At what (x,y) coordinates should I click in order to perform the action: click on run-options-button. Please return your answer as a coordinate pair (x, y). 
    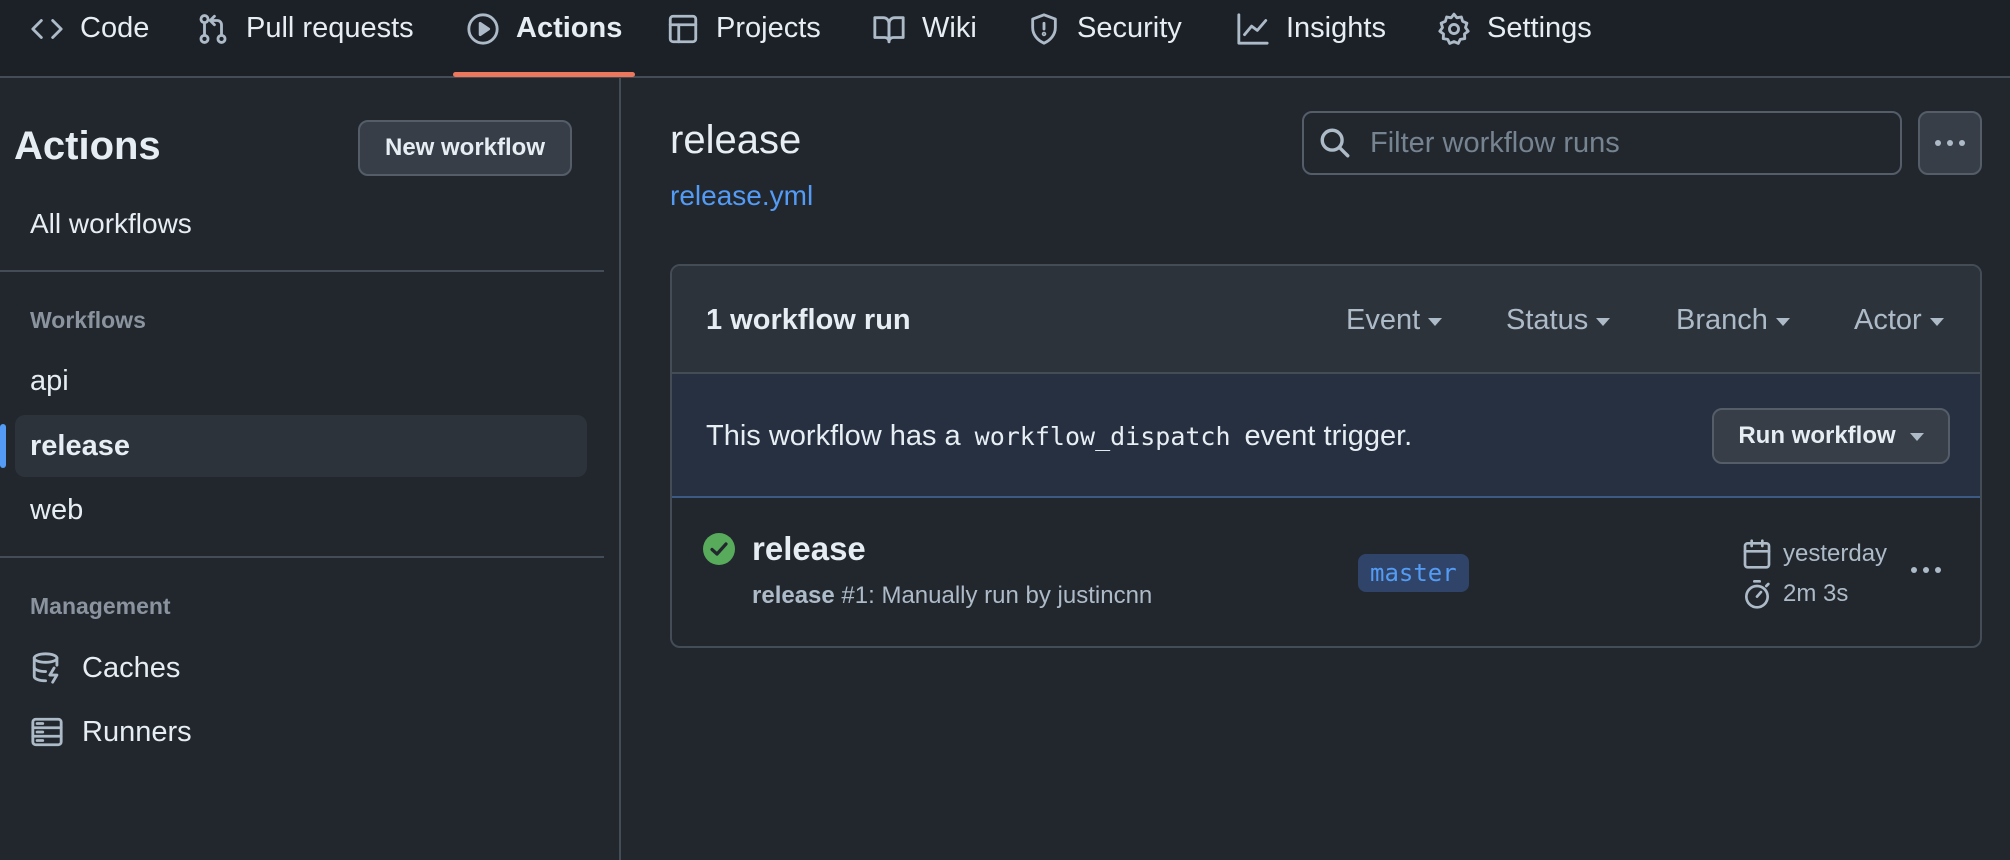
    Looking at the image, I should click on (1926, 570).